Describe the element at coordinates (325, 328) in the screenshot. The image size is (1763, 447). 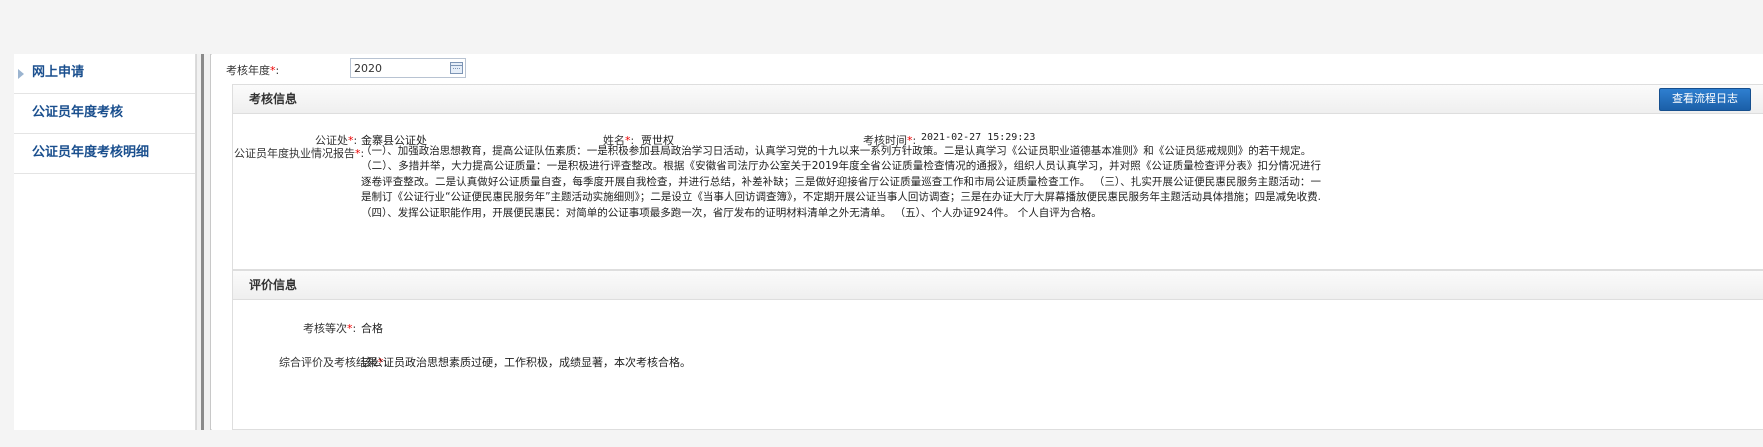
I see `grade-label-text: 考核等次` at that location.